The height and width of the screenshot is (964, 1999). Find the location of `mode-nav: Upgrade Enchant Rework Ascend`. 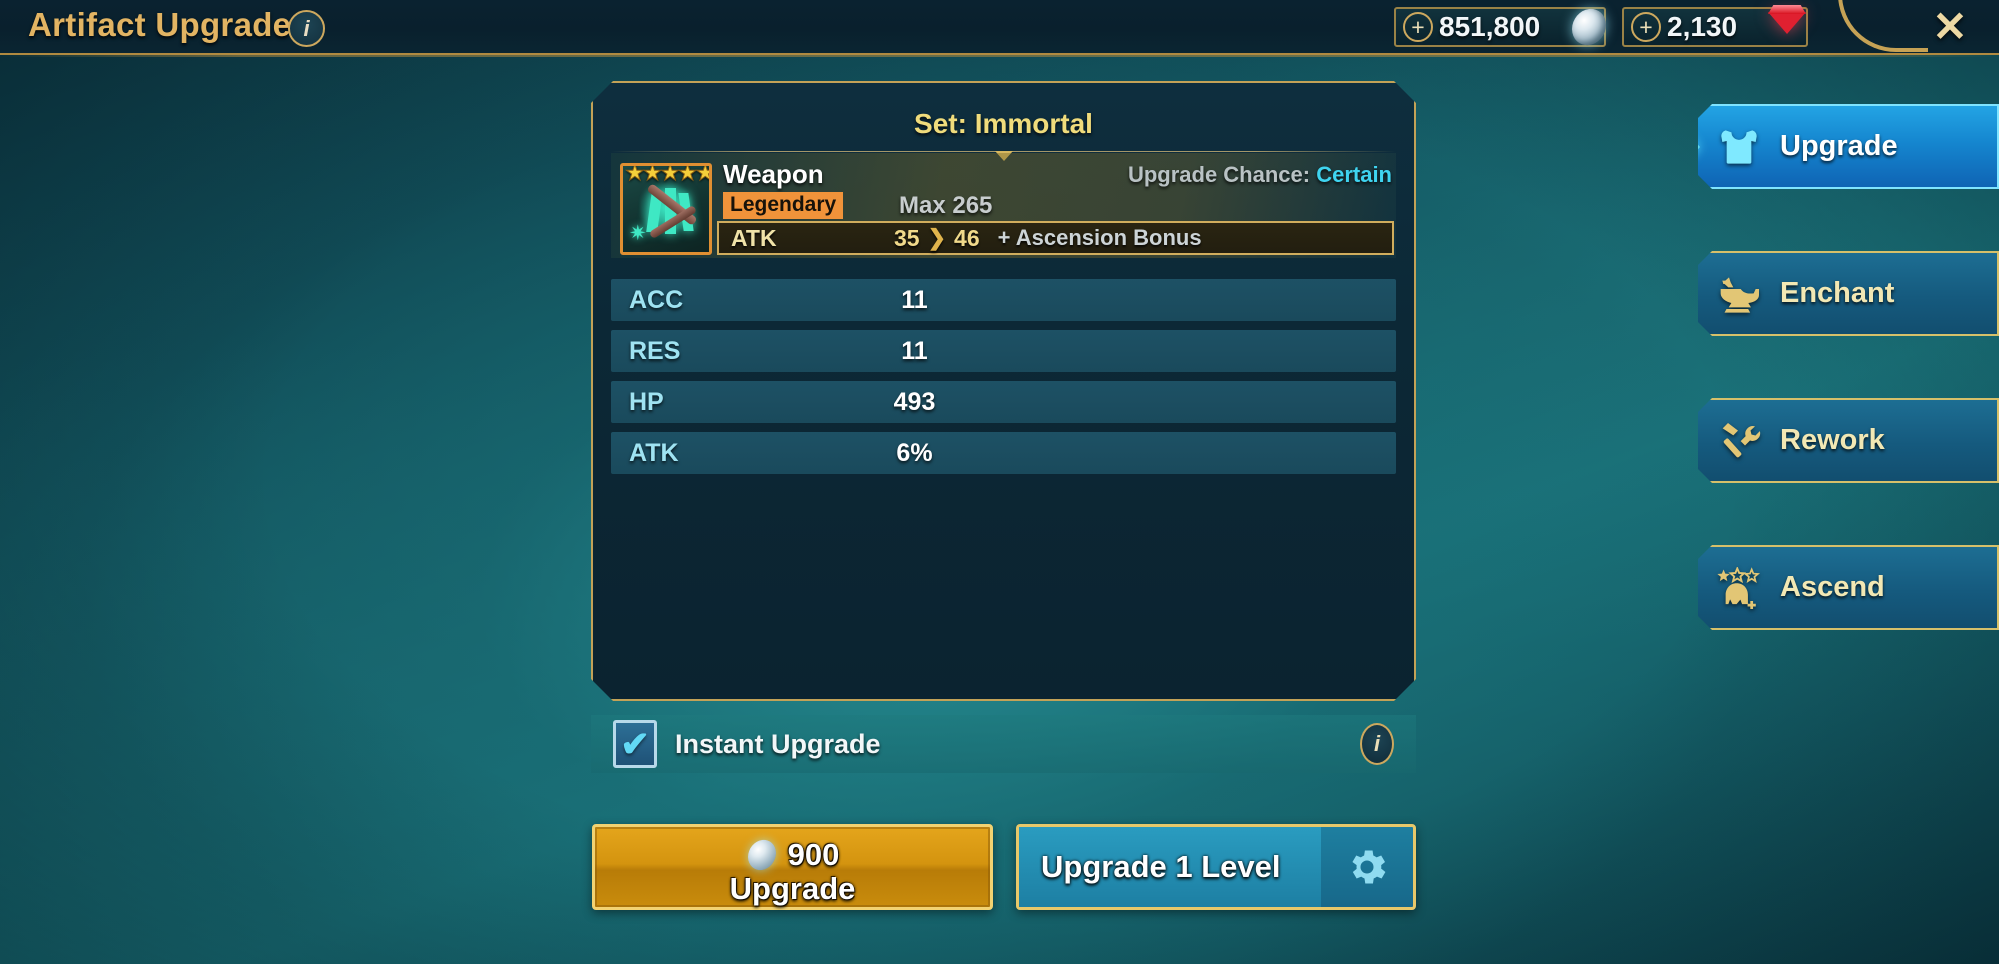

mode-nav: Upgrade Enchant Rework Ascend is located at coordinates (1848, 398).